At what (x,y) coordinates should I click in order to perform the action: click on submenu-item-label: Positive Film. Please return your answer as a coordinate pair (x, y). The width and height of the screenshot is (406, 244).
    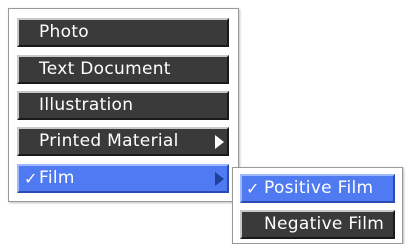
    Looking at the image, I should click on (319, 188).